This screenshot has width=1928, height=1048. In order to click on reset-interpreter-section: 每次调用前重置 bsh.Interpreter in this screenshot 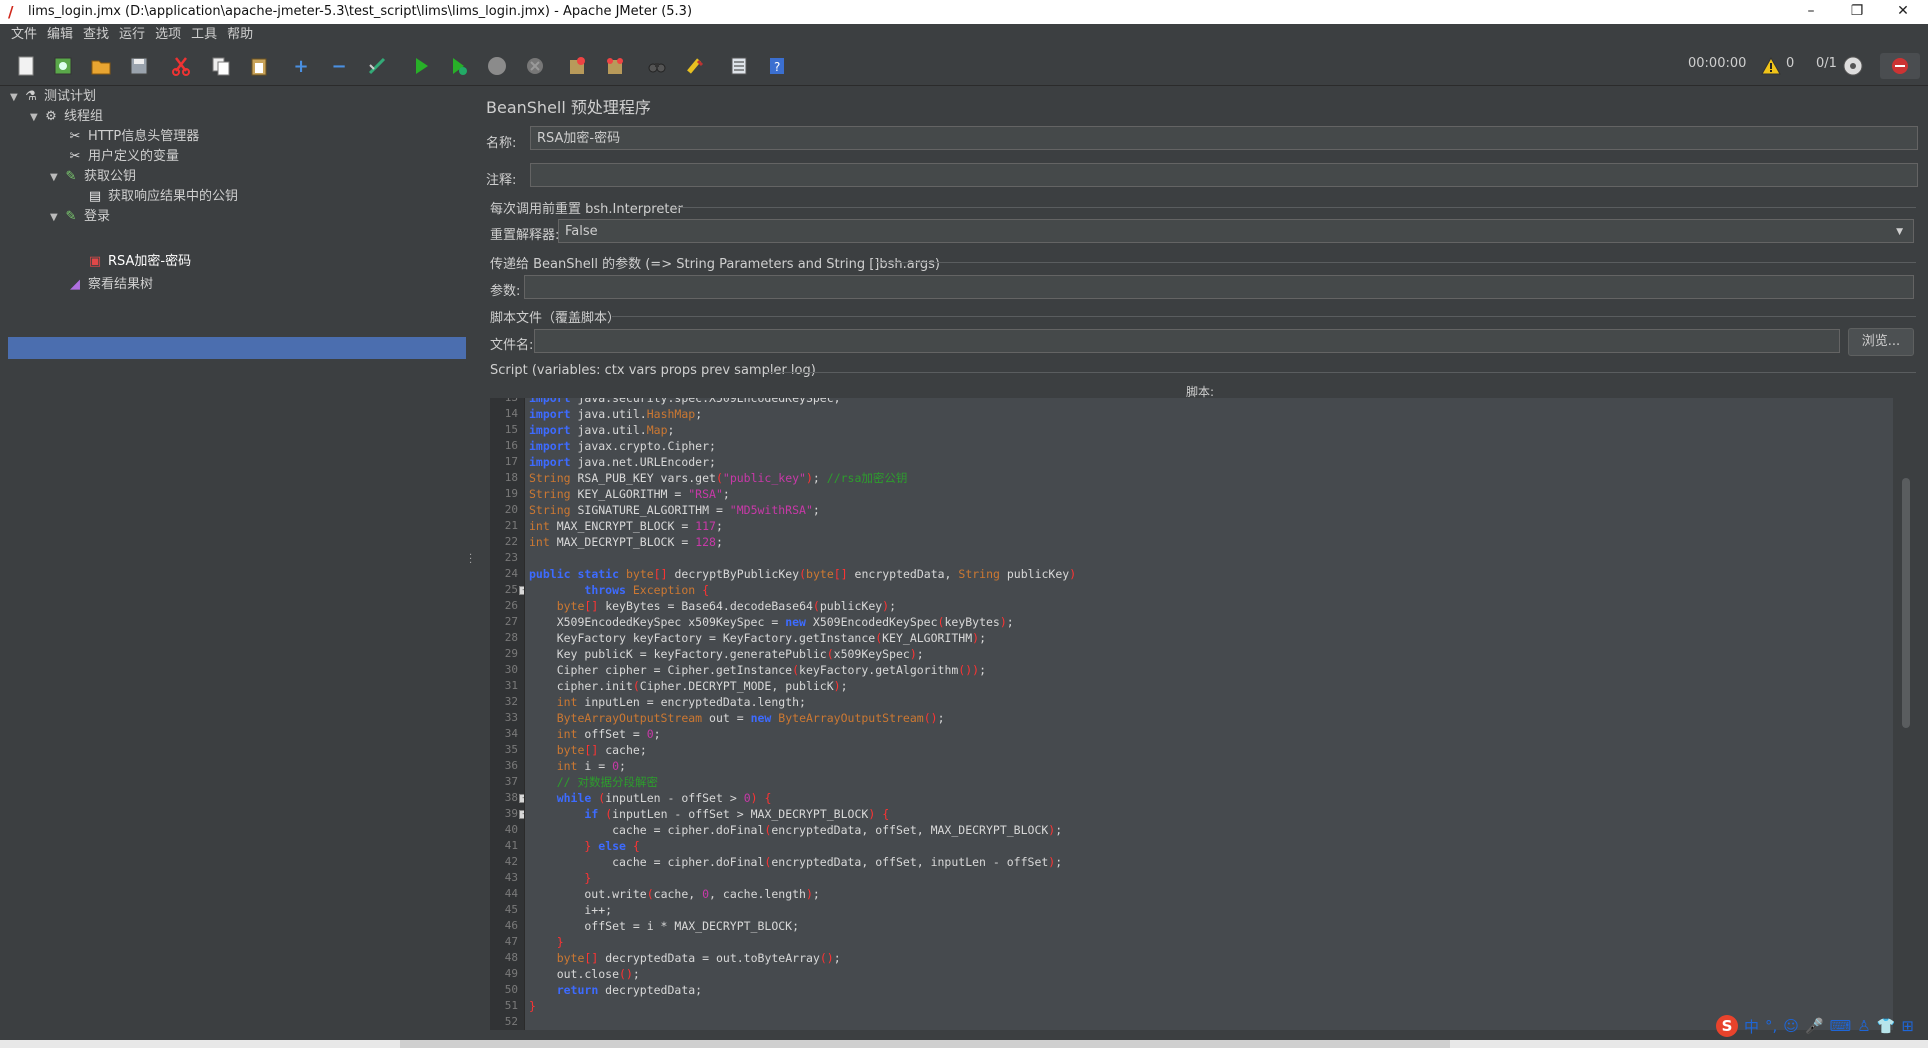, I will do `click(586, 209)`.